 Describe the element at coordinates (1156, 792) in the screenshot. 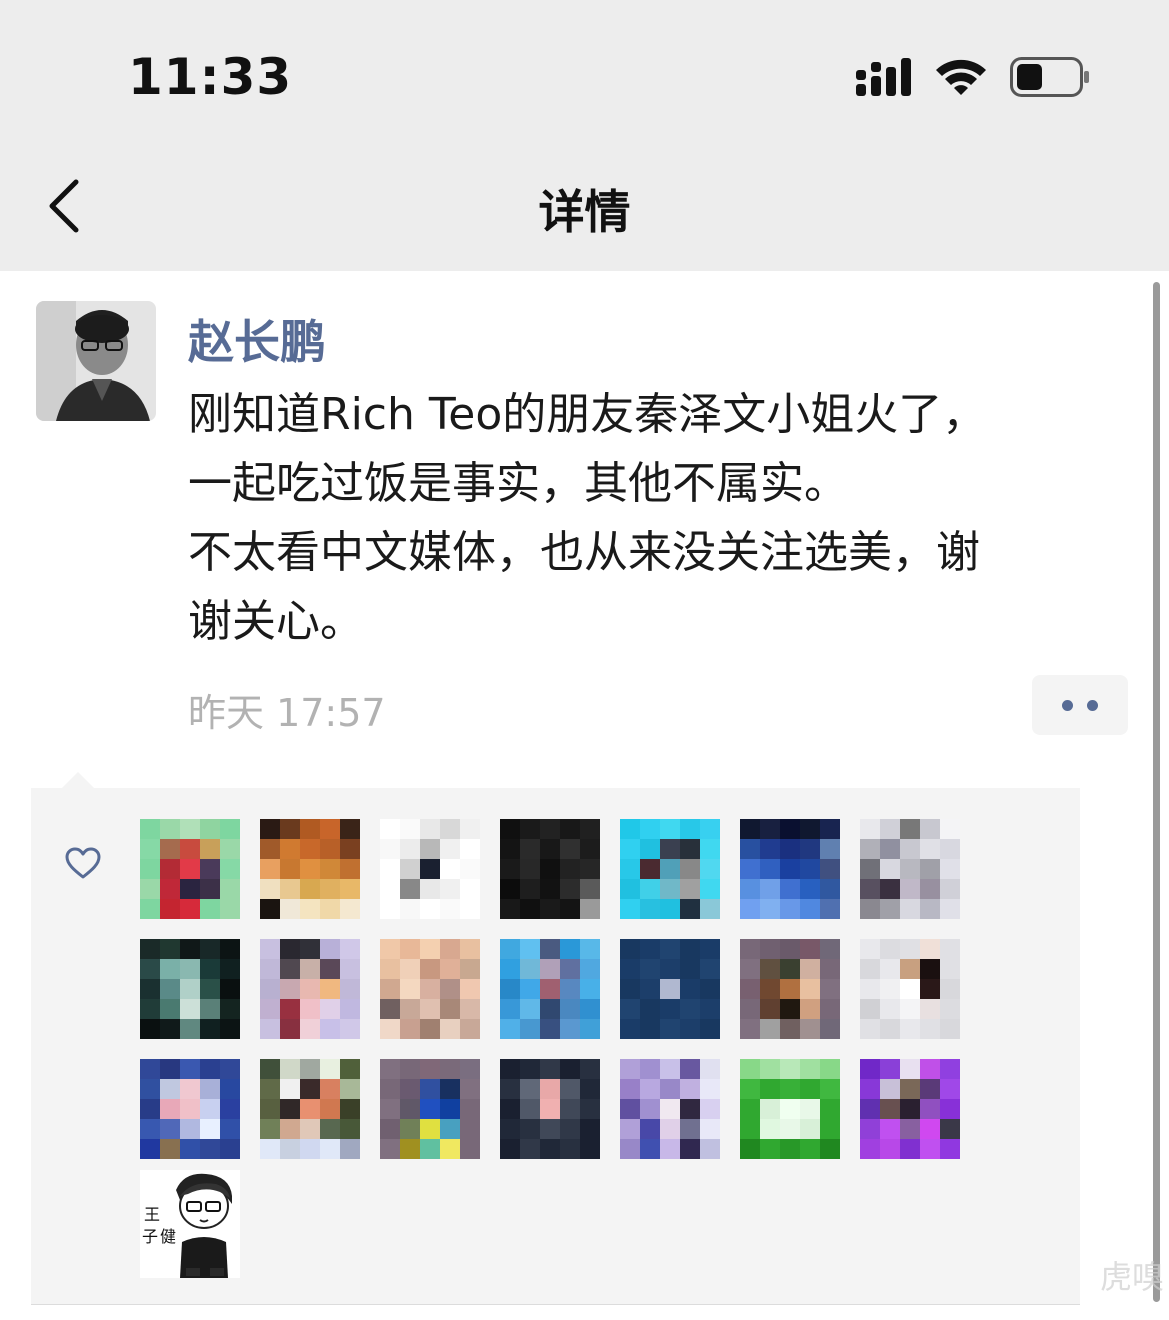

I see `scrollbar` at that location.